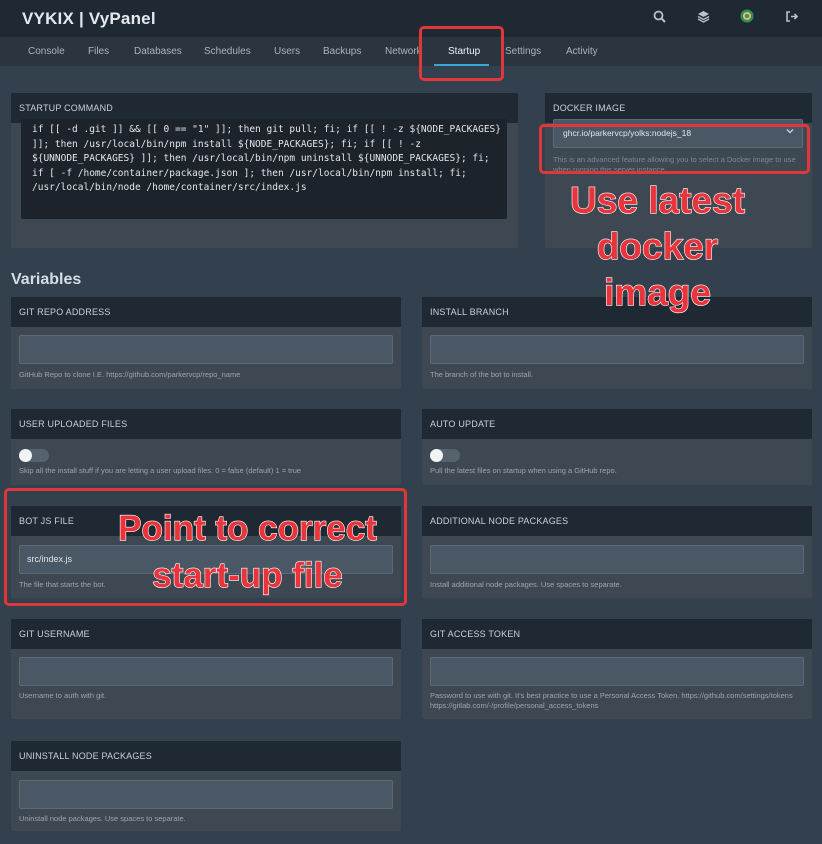 This screenshot has width=822, height=844. Describe the element at coordinates (46, 51) in the screenshot. I see `tab-console: Console` at that location.